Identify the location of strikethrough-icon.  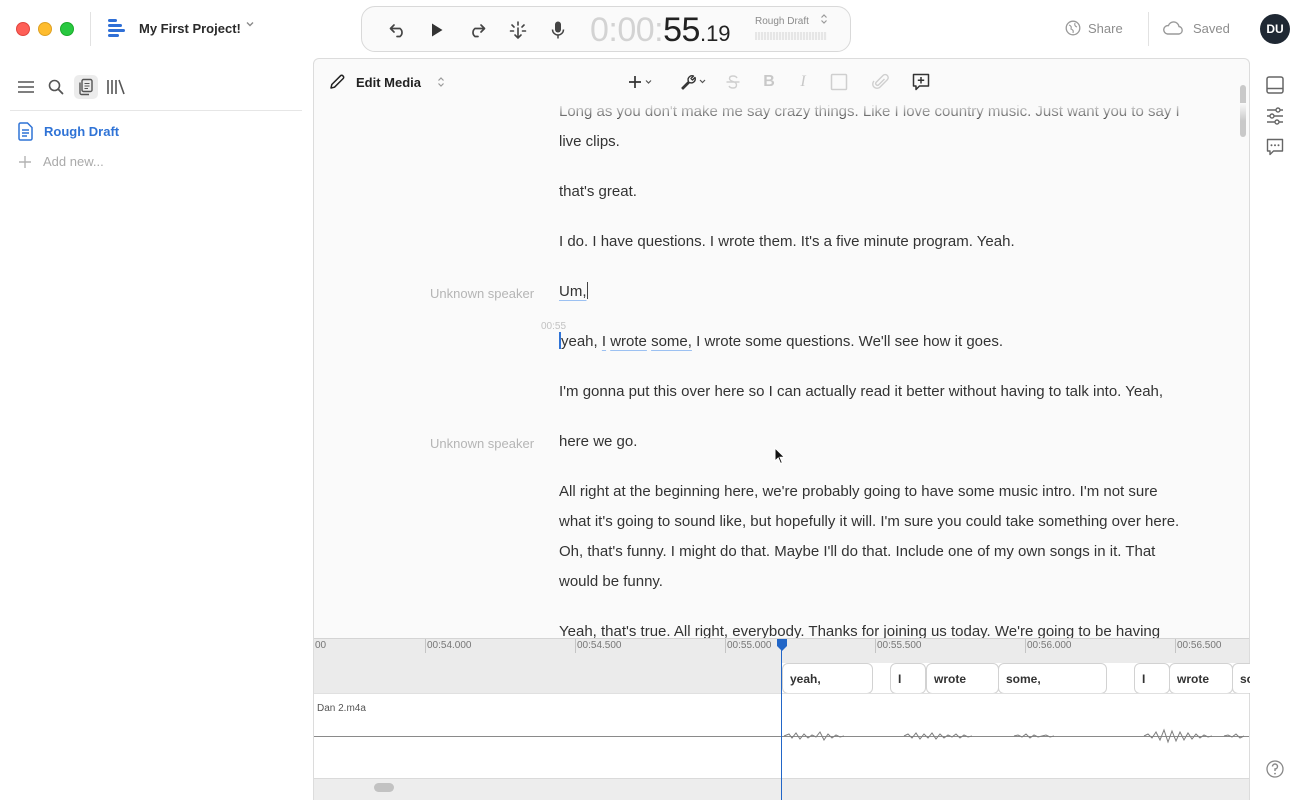
(733, 82).